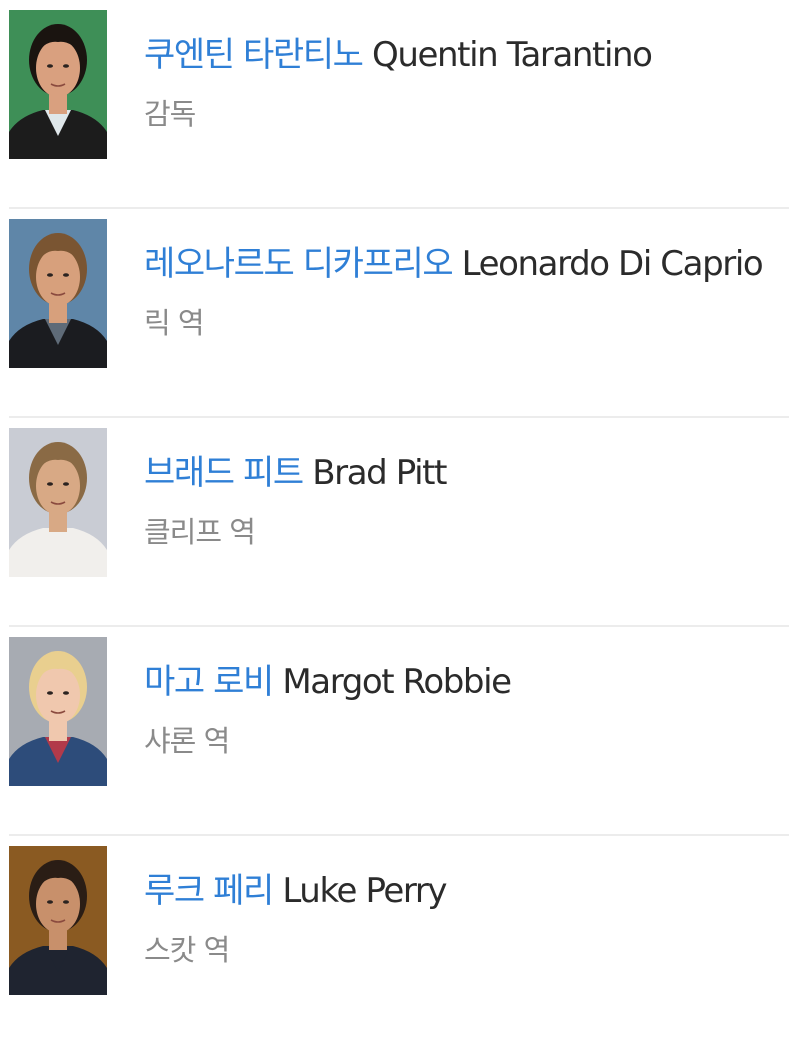 This screenshot has height=1045, width=789. What do you see at coordinates (379, 473) in the screenshot?
I see `person-name-english: Brad Pitt` at bounding box center [379, 473].